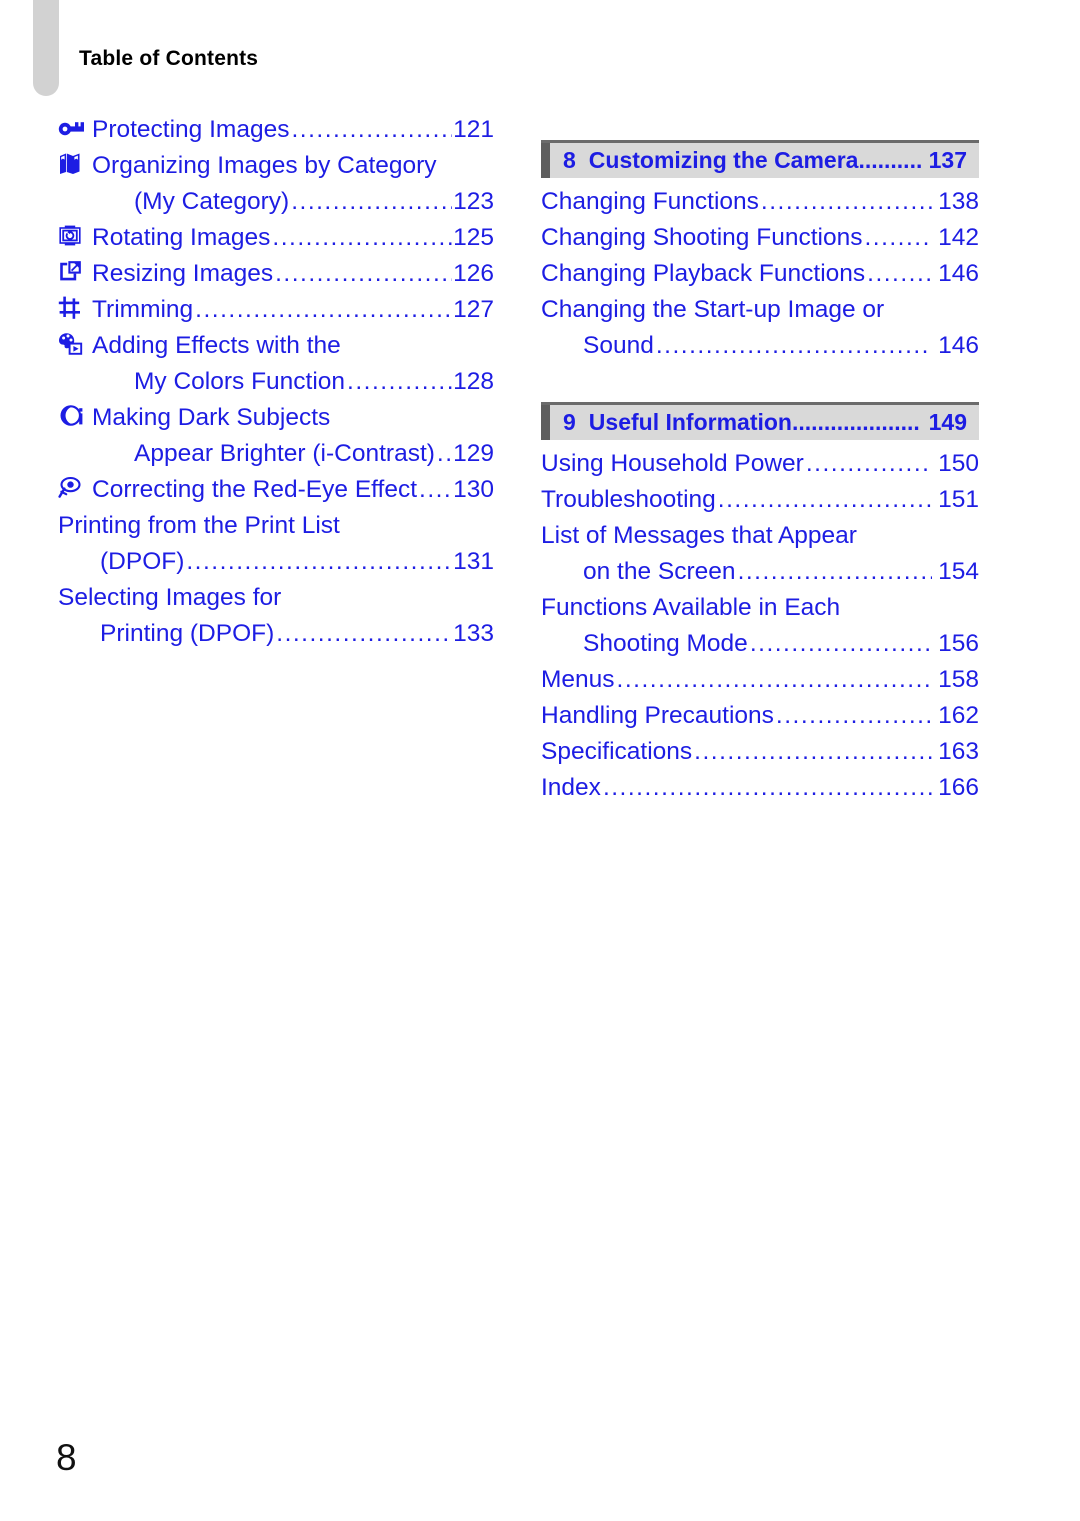  I want to click on toc-entry-line: Using Household Power 150, so click(760, 464).